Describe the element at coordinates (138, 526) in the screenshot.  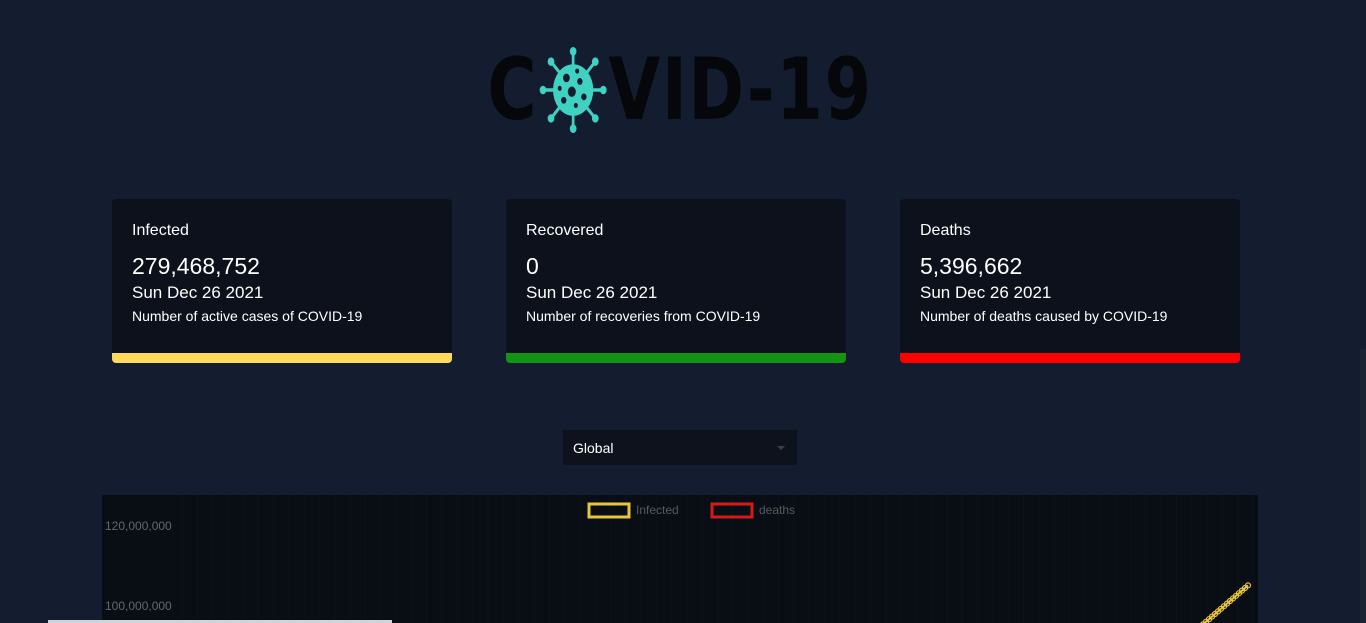
I see `y-tick-label: 120,000,000` at that location.